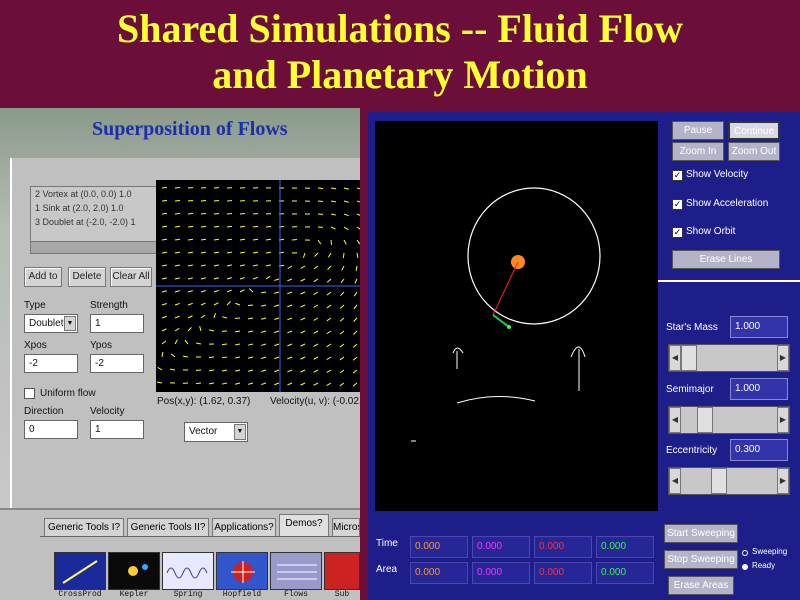 Image resolution: width=800 pixels, height=600 pixels. I want to click on show-velocity-checkbox: ✓, so click(677, 175).